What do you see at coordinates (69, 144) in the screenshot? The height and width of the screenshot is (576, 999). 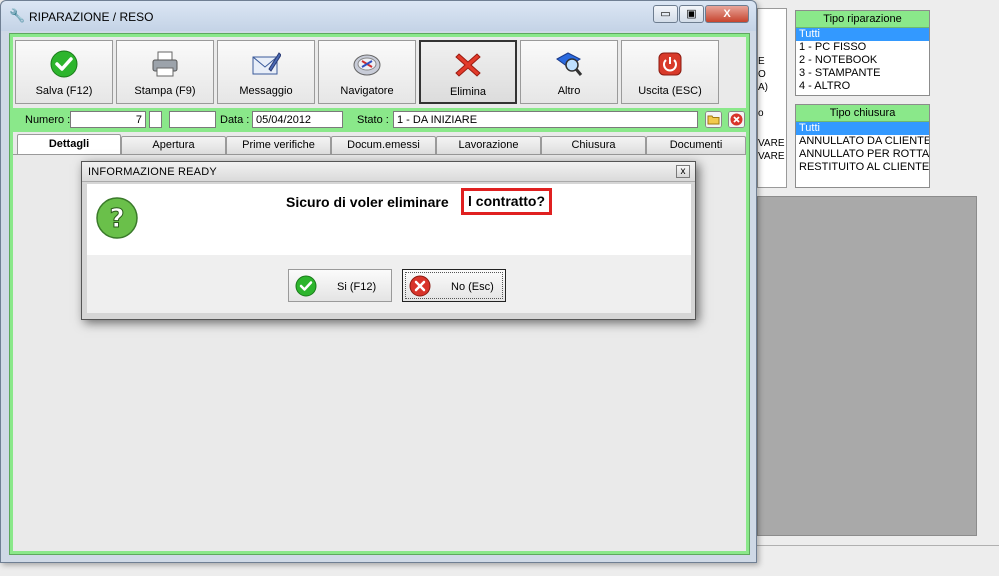 I see `tab-dettagli: Dettagli` at bounding box center [69, 144].